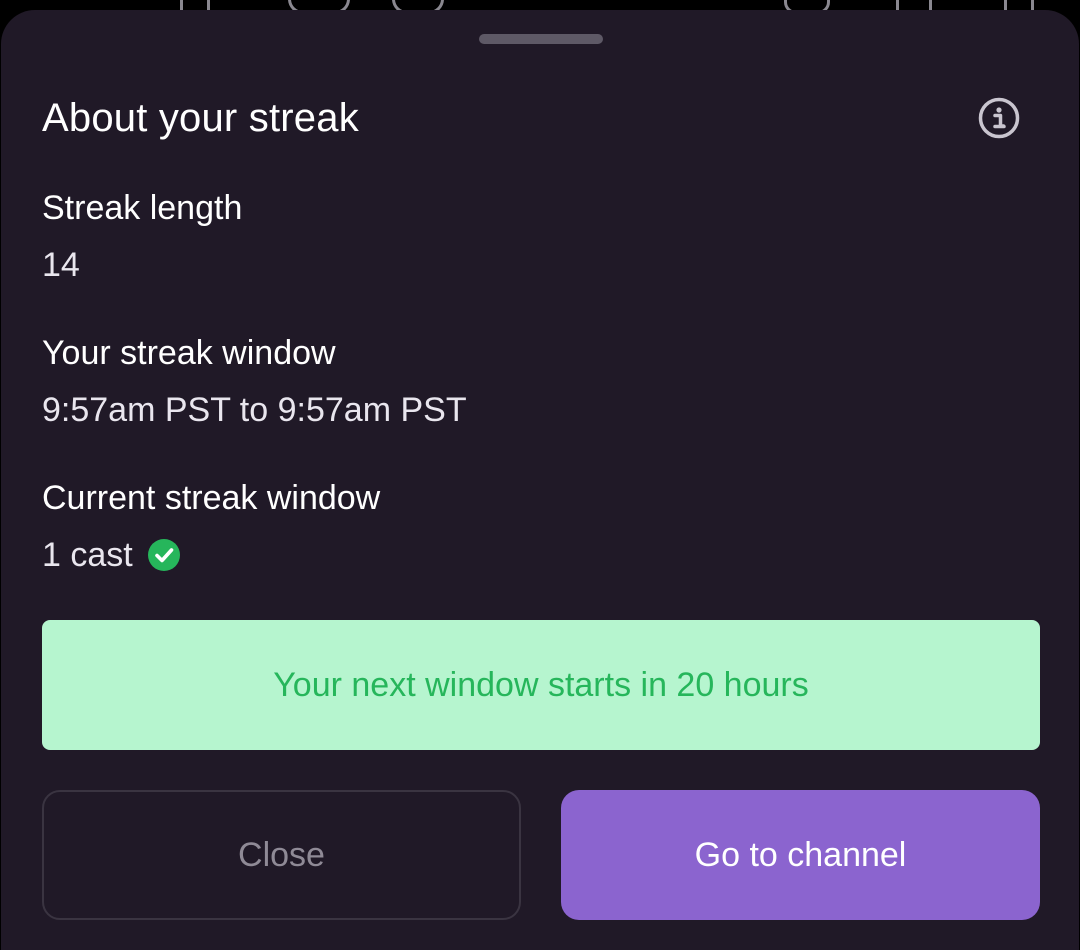 This screenshot has height=950, width=1080. I want to click on info-circle-icon, so click(999, 118).